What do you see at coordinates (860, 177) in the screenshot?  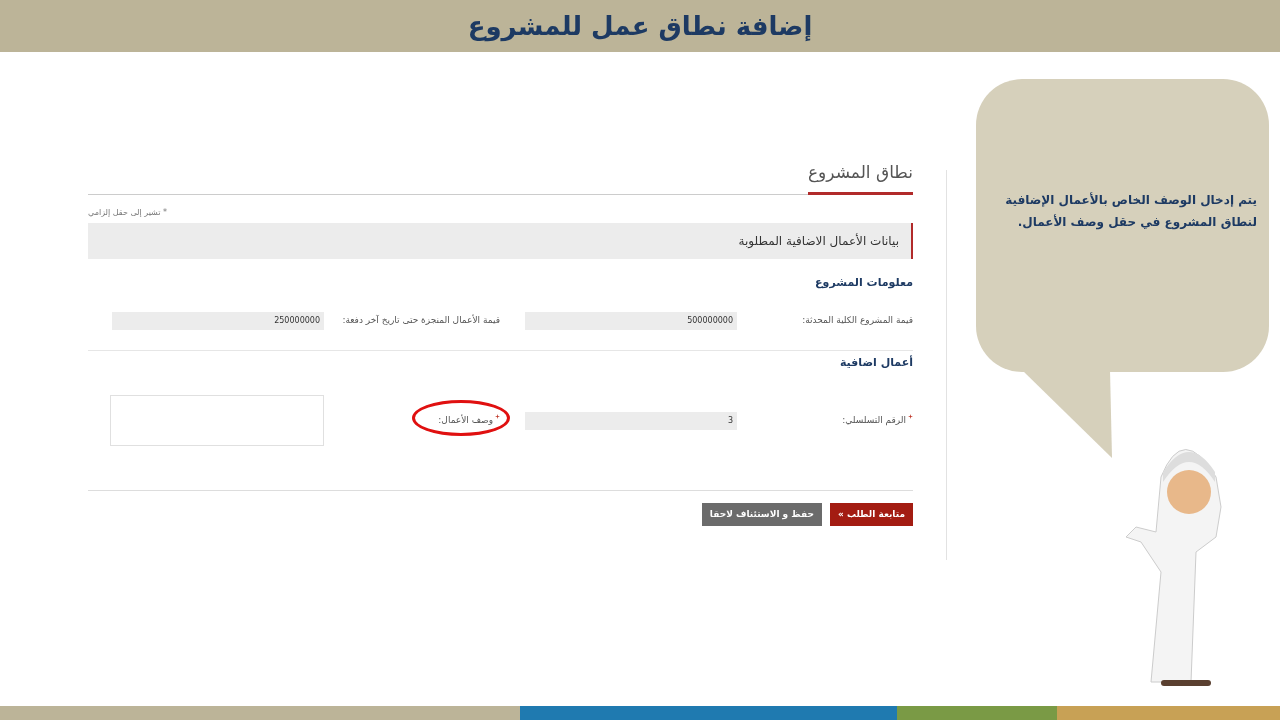 I see `page-title: نطاق المشروع` at bounding box center [860, 177].